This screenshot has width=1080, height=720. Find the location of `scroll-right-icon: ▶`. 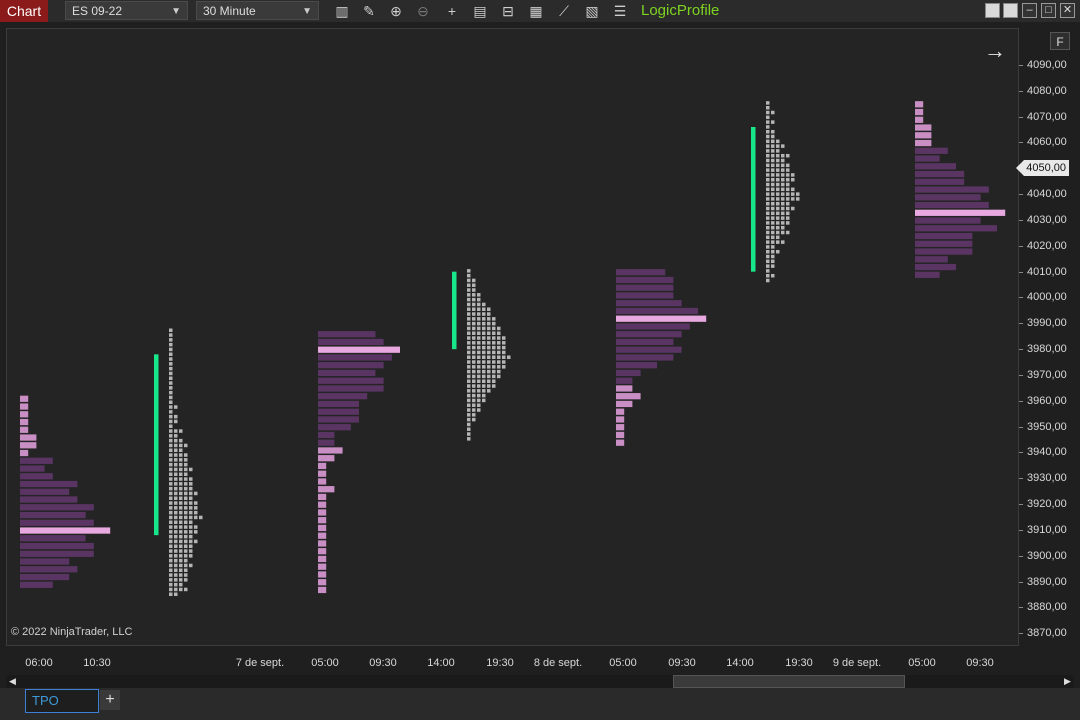

scroll-right-icon: ▶ is located at coordinates (1067, 681).